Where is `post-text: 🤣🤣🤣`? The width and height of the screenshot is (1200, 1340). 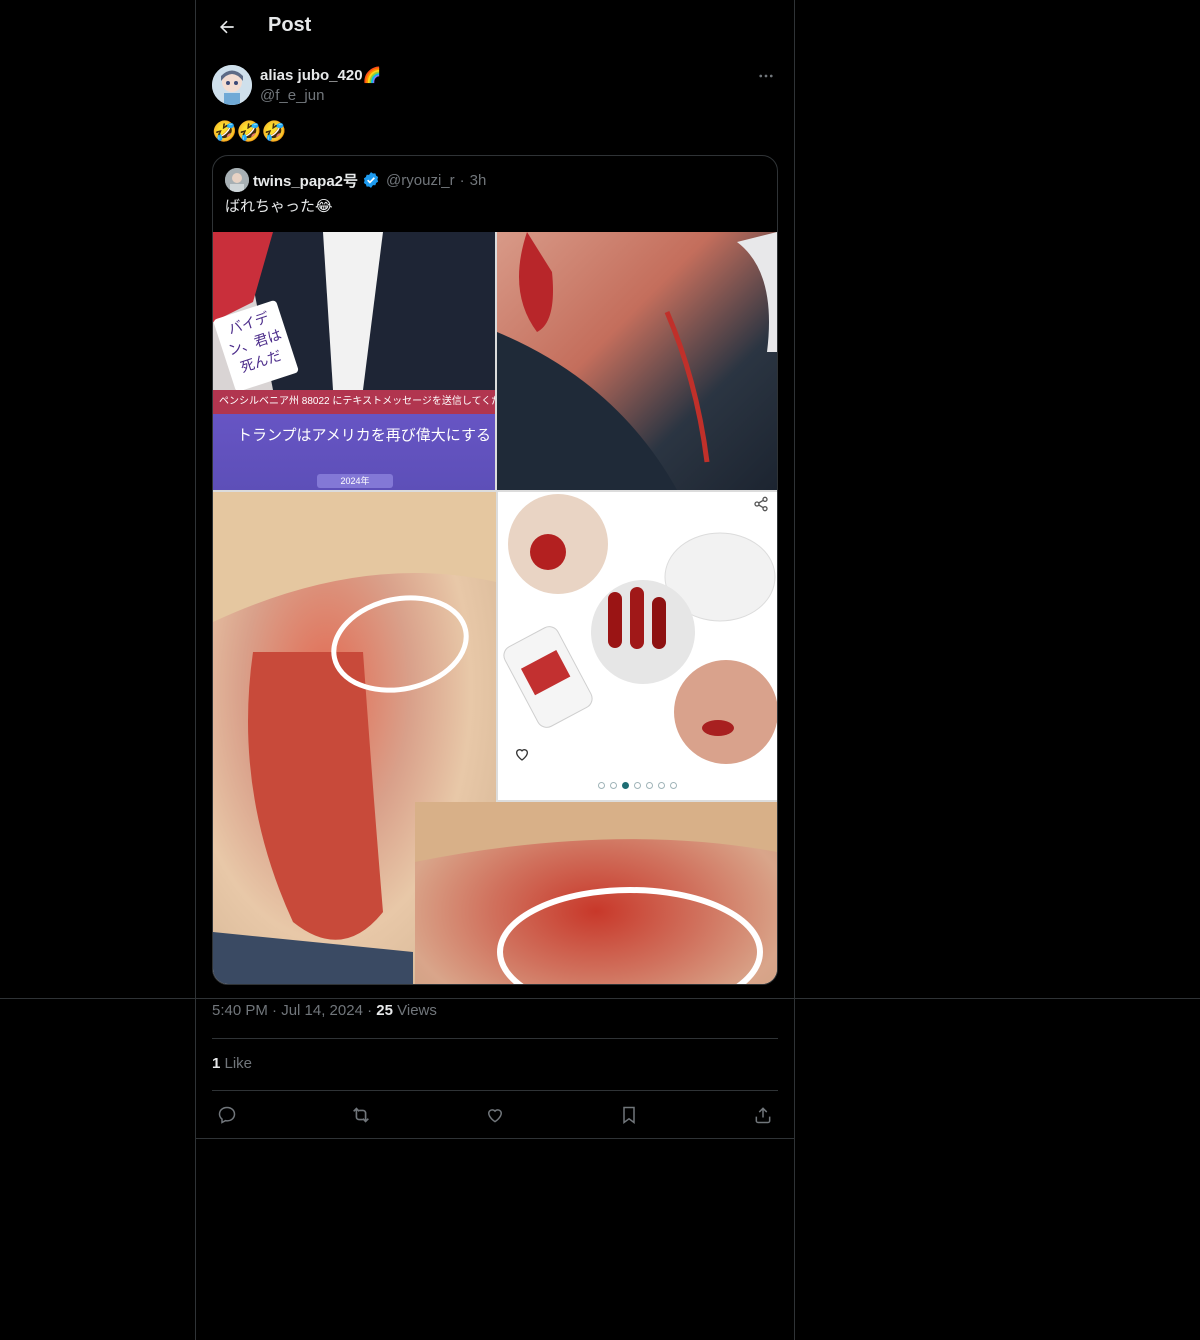
post-text: 🤣🤣🤣 is located at coordinates (249, 132).